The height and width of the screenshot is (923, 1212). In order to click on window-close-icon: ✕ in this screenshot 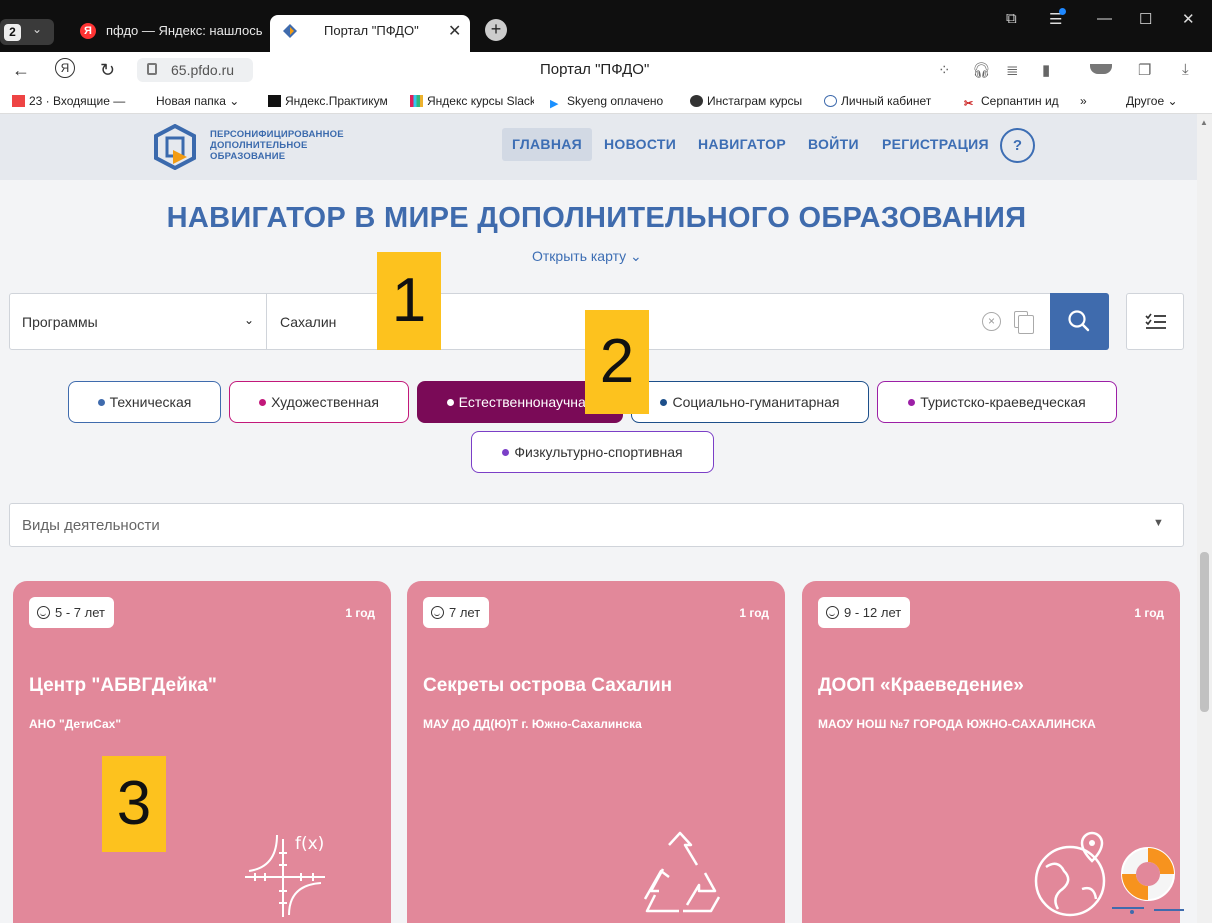, I will do `click(1188, 19)`.